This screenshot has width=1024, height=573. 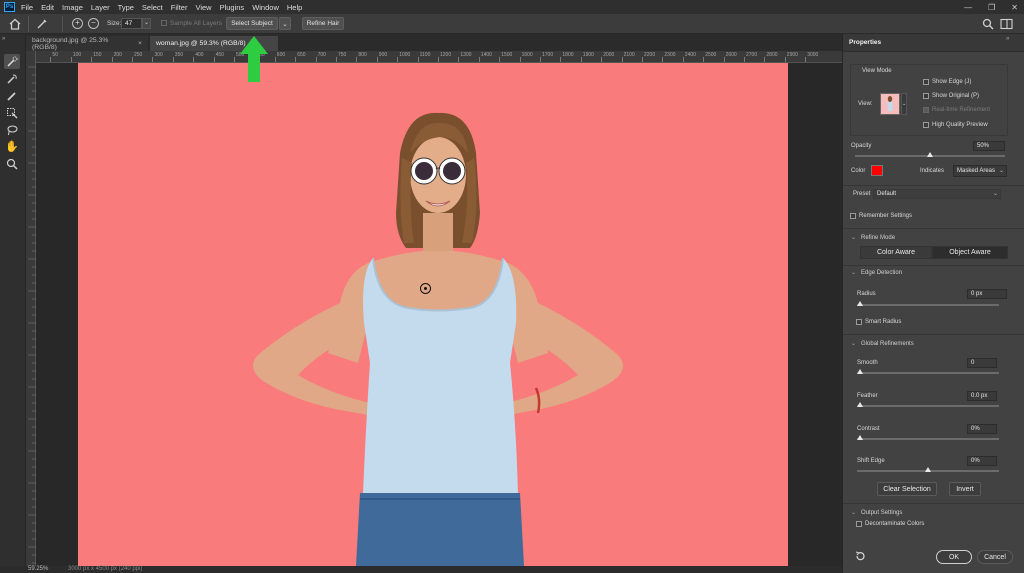 I want to click on view-thumbnail, so click(x=890, y=104).